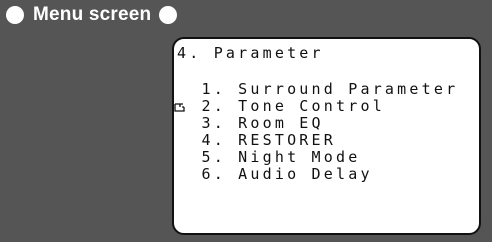  I want to click on pointing-hand-icon, so click(179, 107).